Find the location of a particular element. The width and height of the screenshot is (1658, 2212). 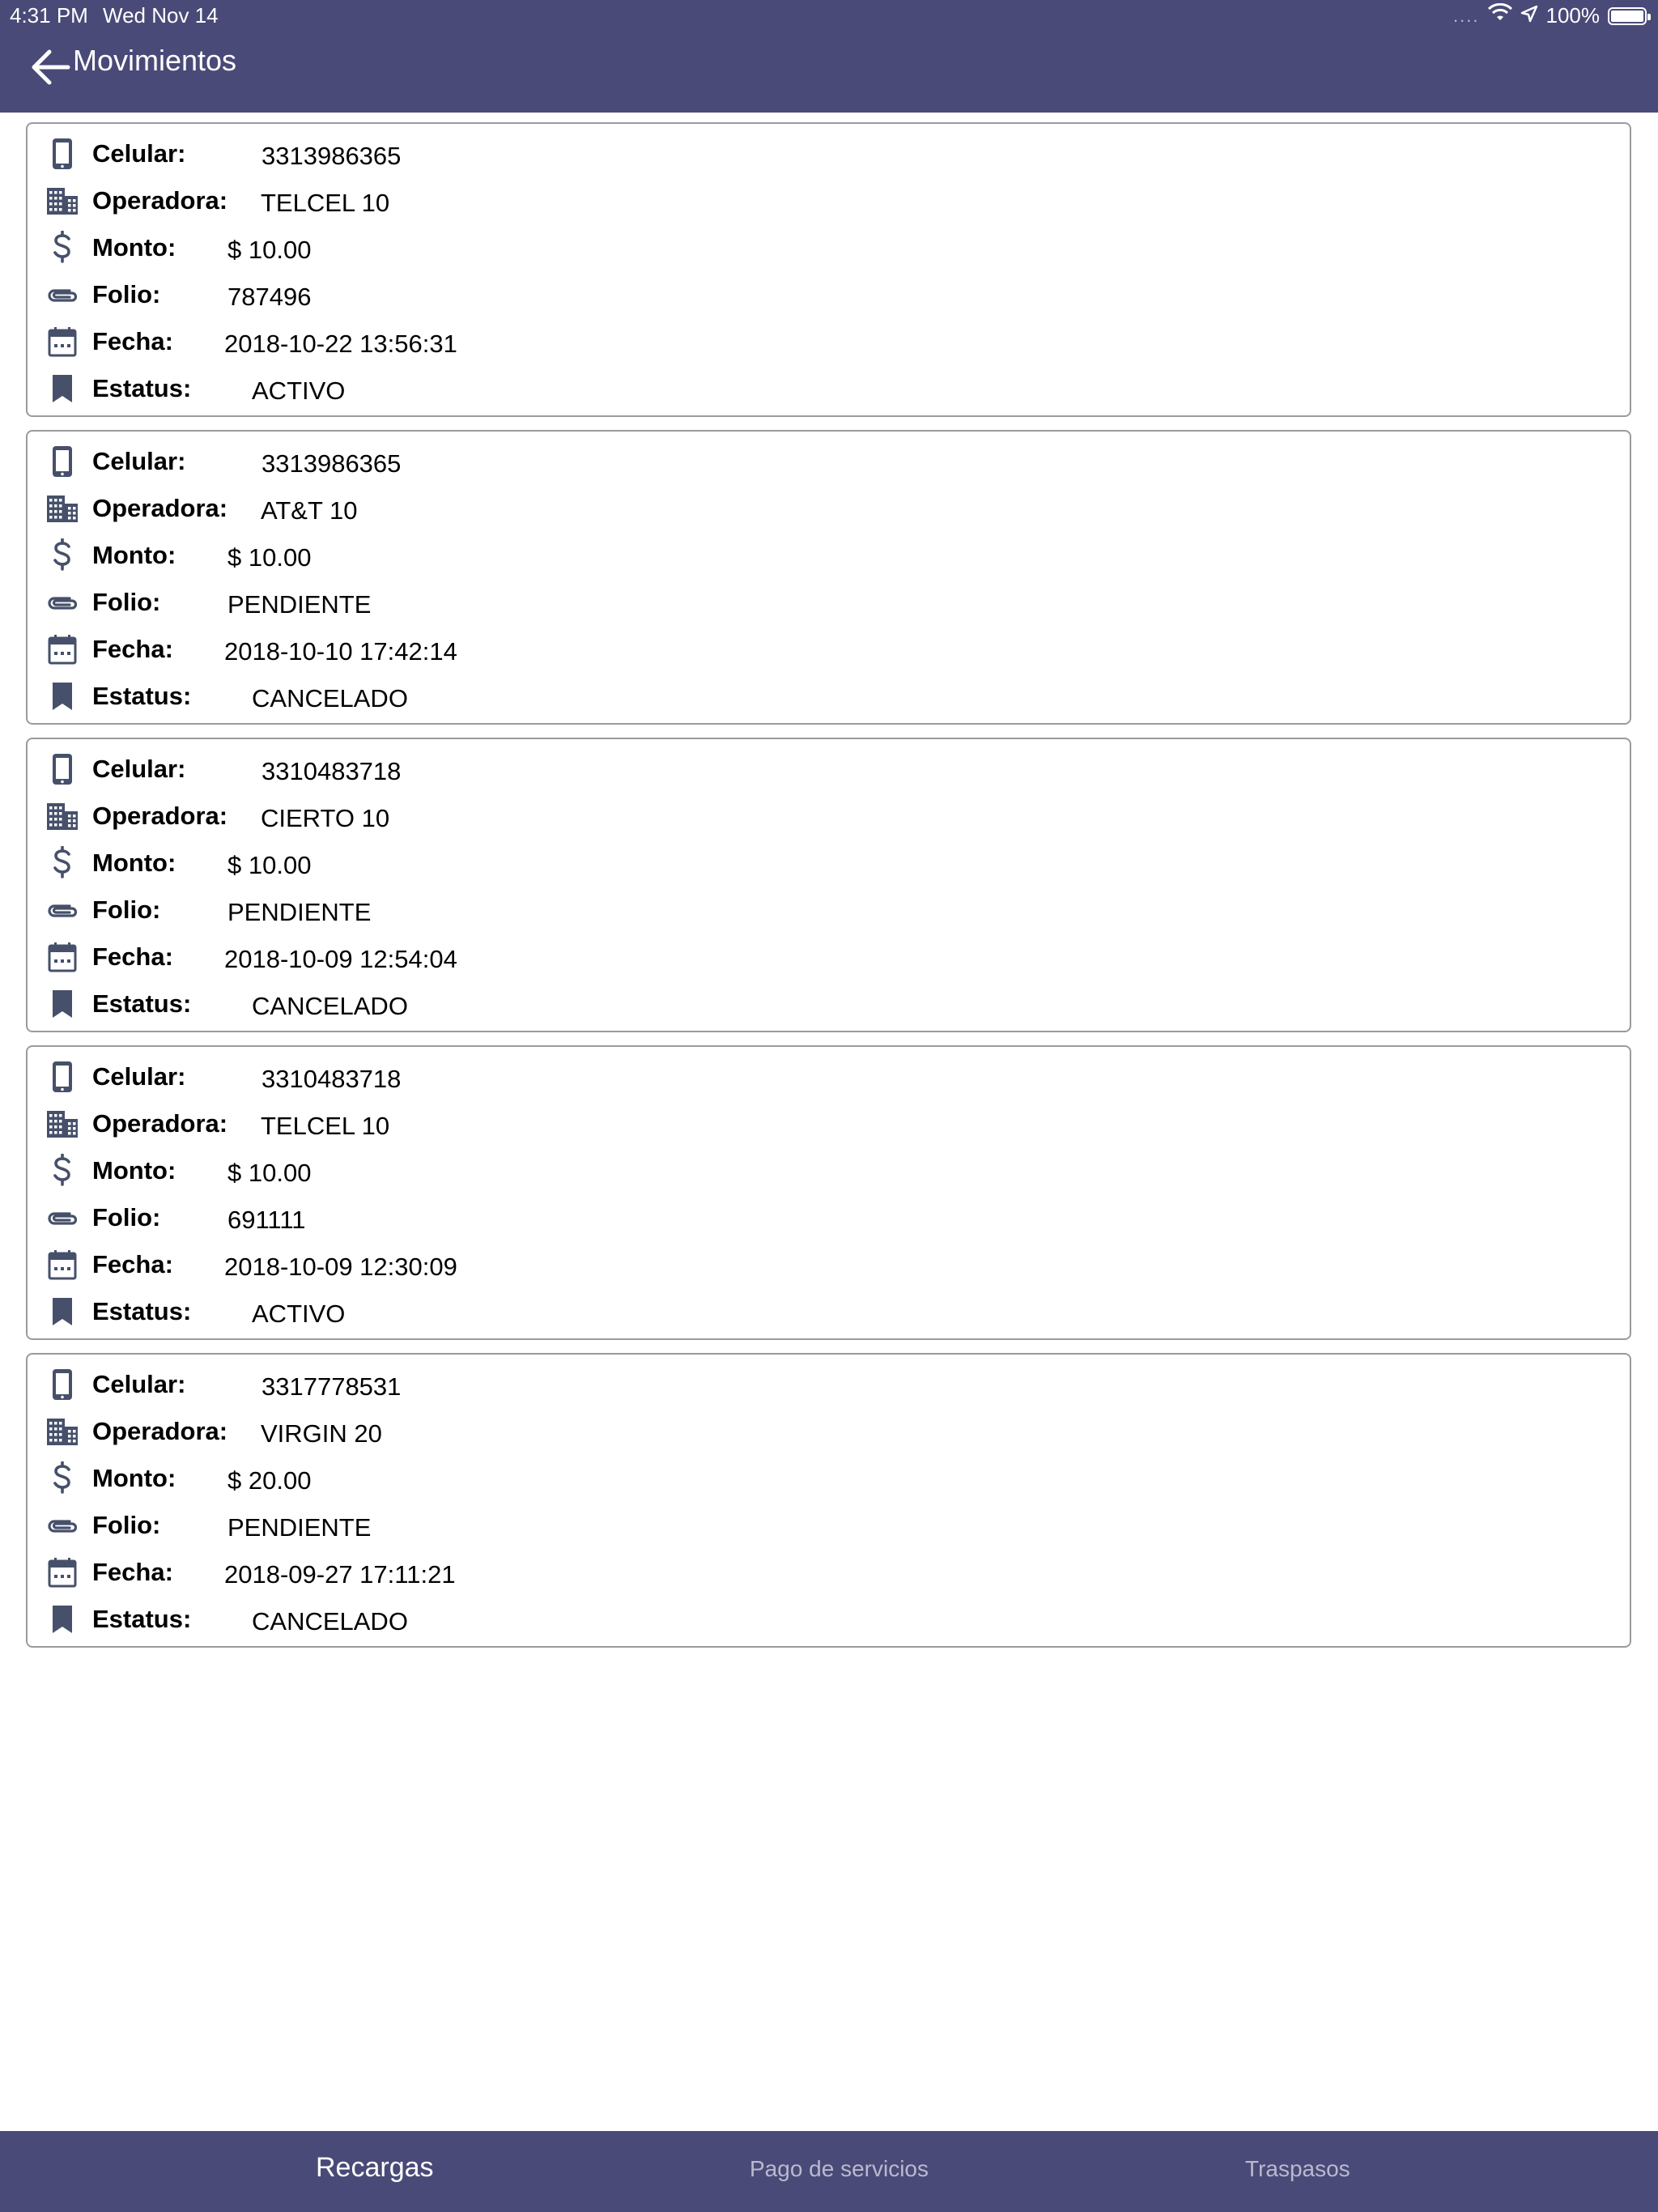

field-row-operadora: Operadora: VIRGIN 20 is located at coordinates (829, 1433).